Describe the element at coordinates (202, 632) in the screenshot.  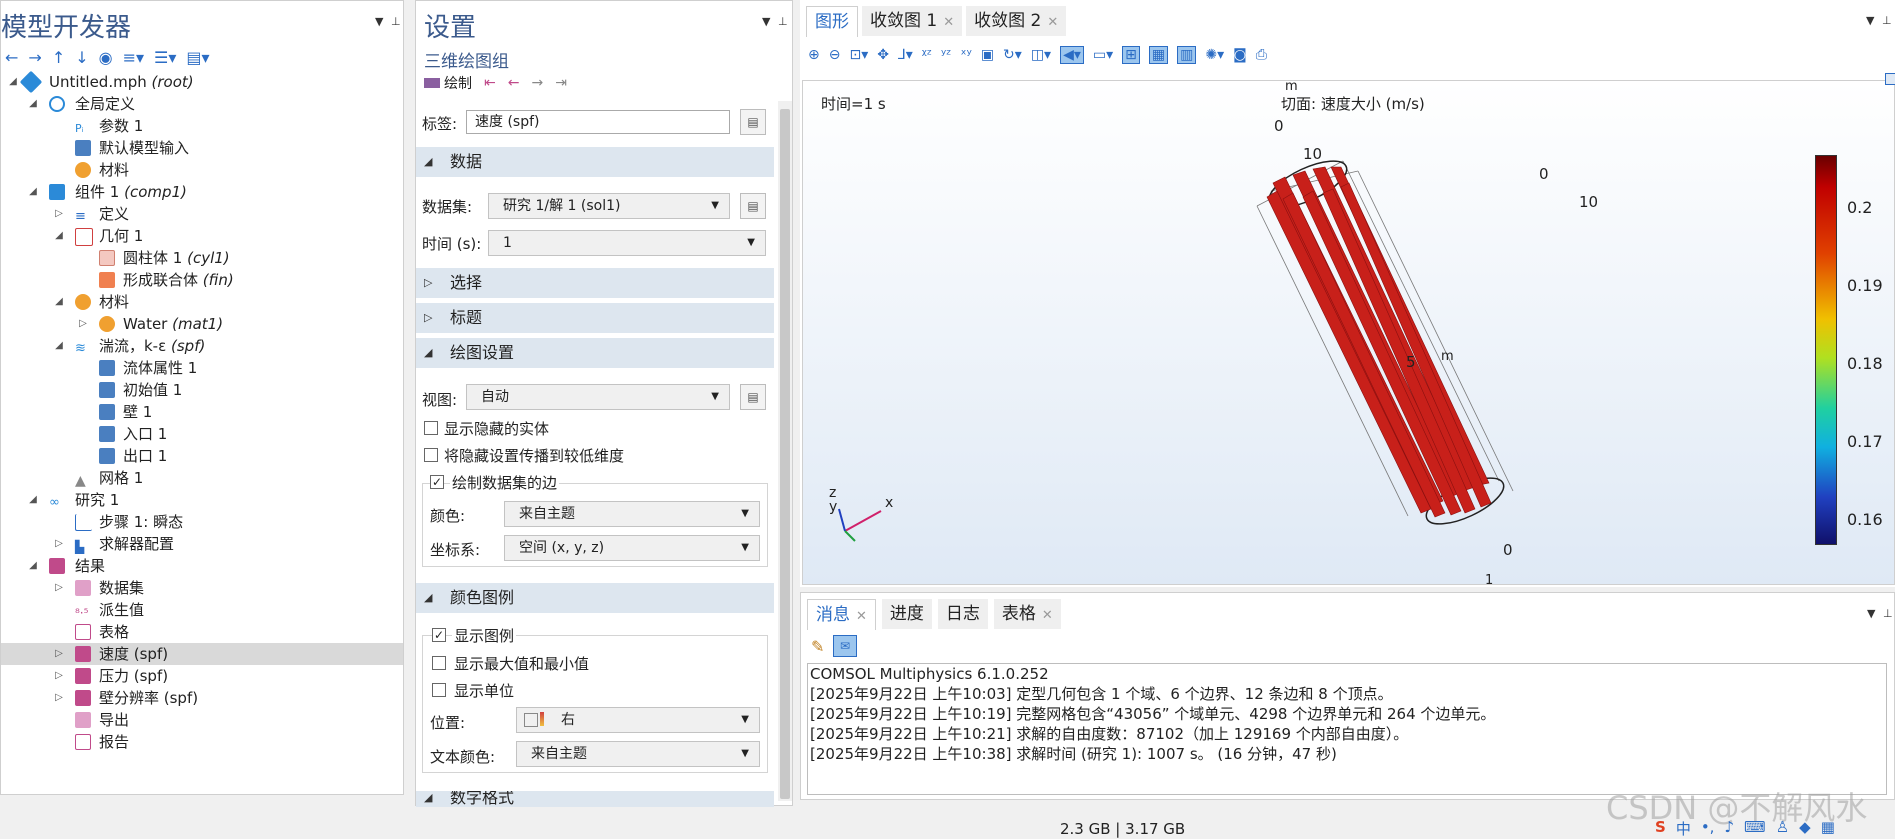
I see `tree-item-tables: 表格` at that location.